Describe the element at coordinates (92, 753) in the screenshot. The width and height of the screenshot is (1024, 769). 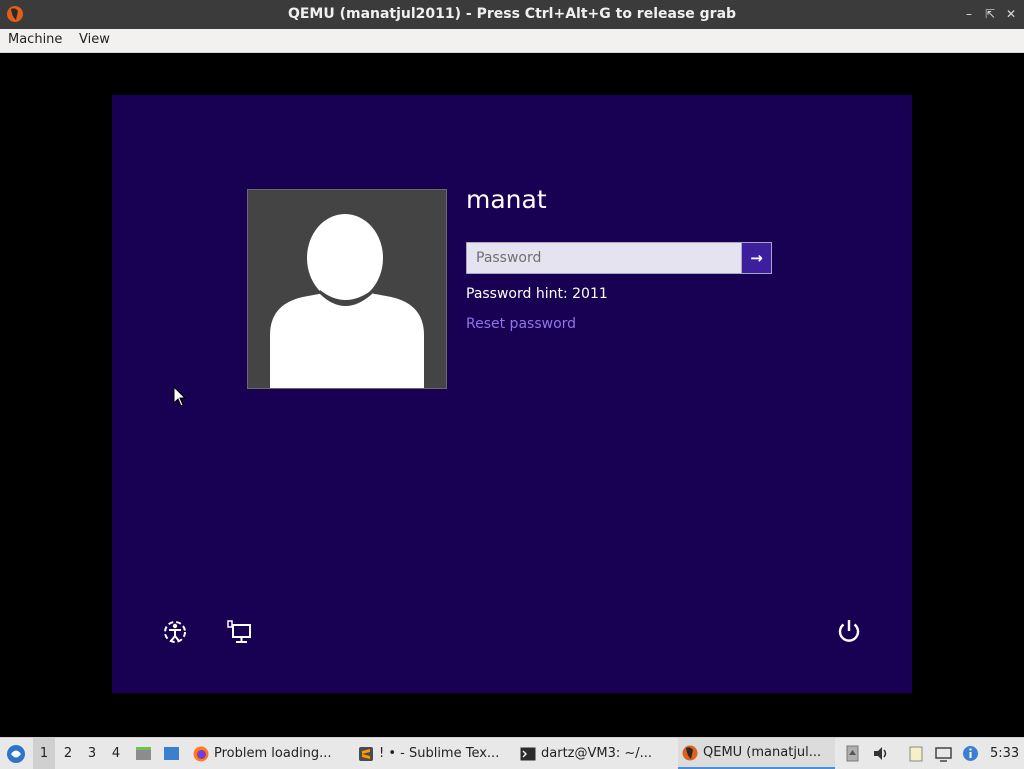
I see `workspace-3: 3` at that location.